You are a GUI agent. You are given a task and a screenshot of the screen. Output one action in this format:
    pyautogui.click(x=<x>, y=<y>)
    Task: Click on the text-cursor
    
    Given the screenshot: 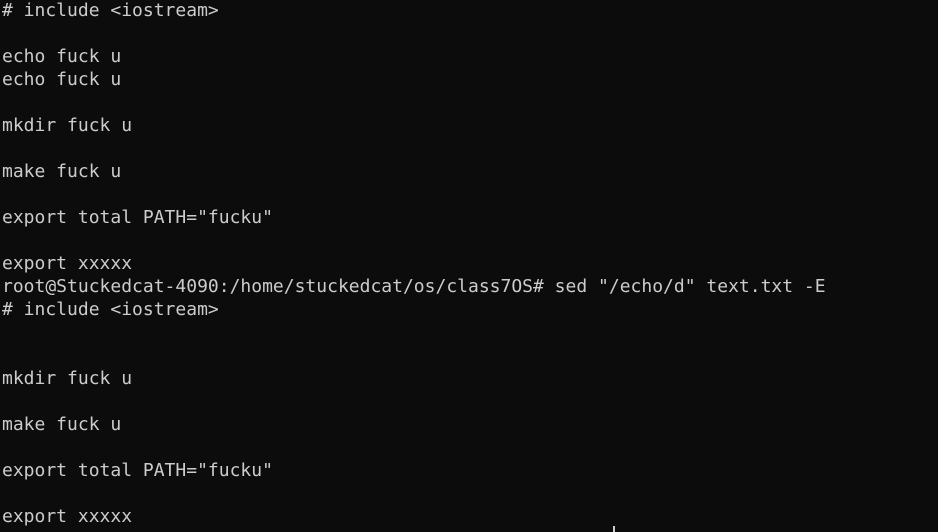 What is the action you would take?
    pyautogui.click(x=614, y=529)
    